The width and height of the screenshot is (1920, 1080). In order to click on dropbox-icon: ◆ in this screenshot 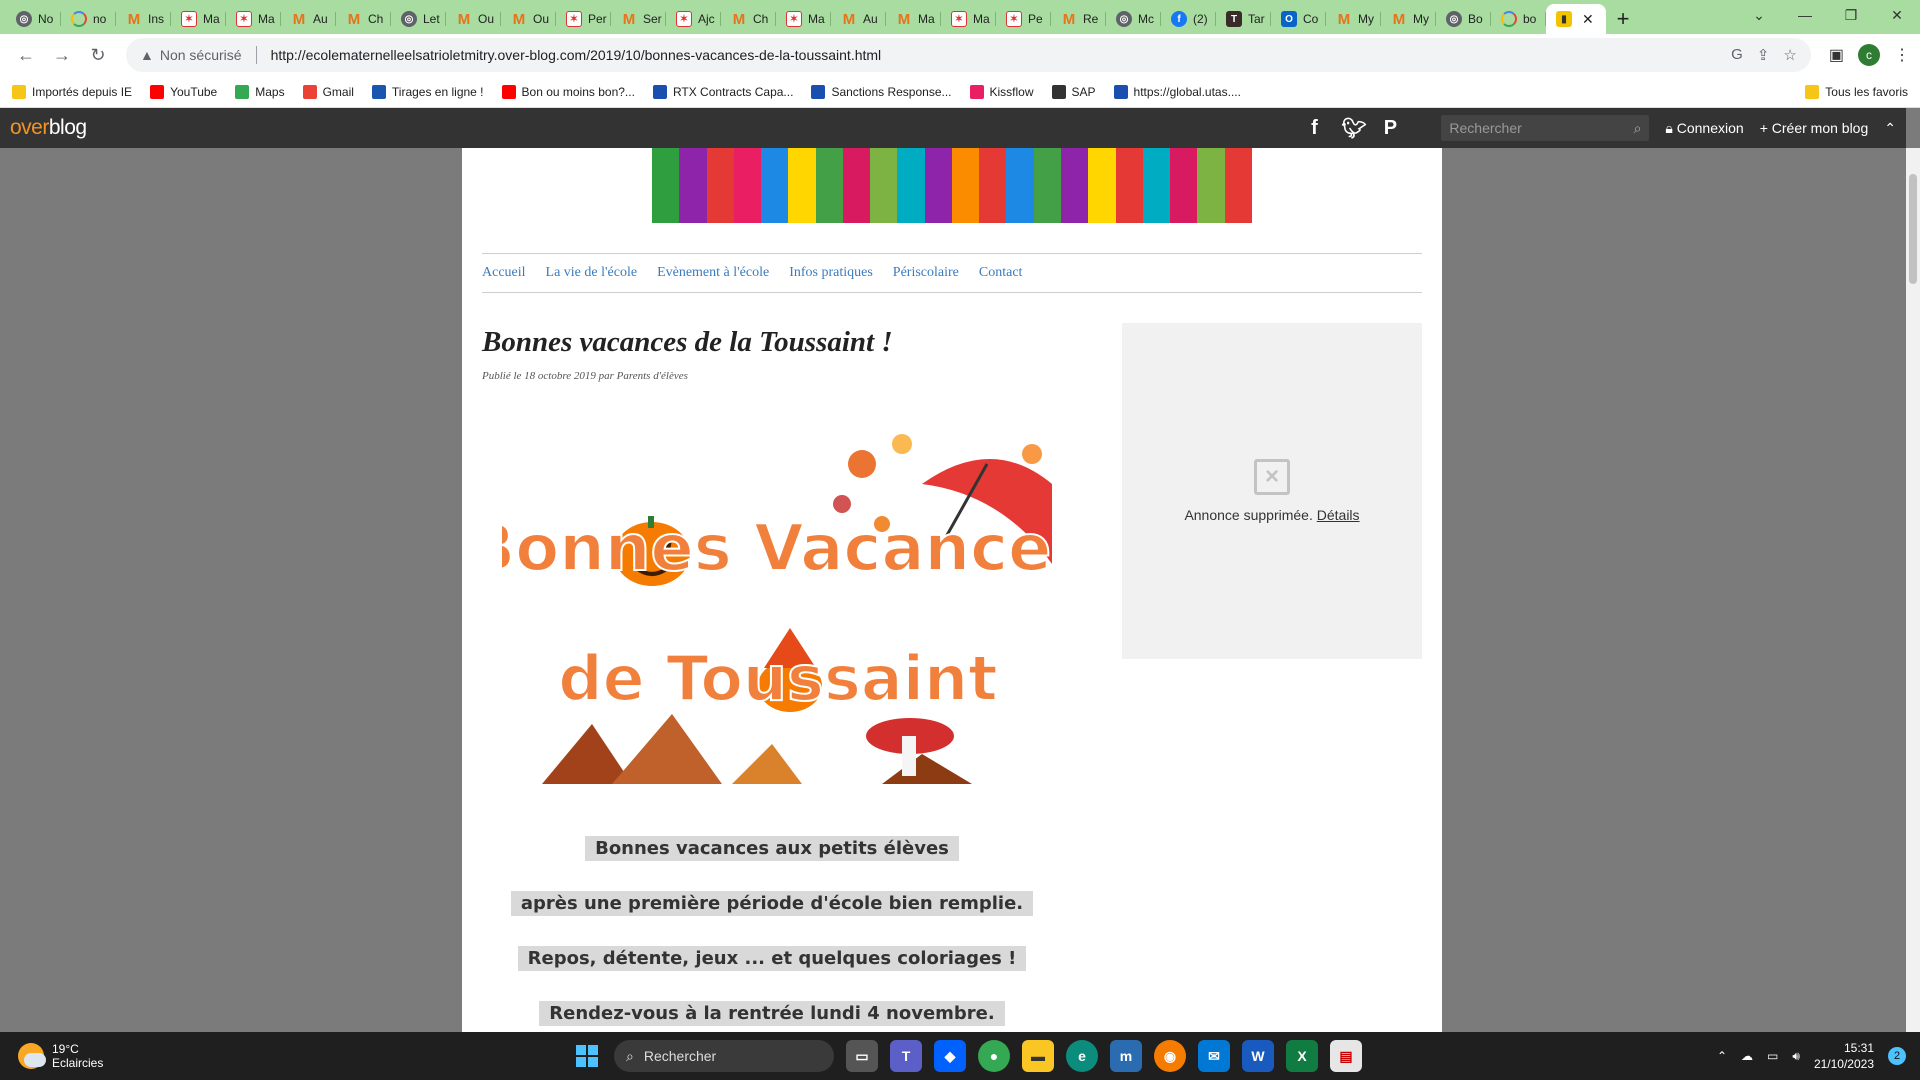, I will do `click(950, 1056)`.